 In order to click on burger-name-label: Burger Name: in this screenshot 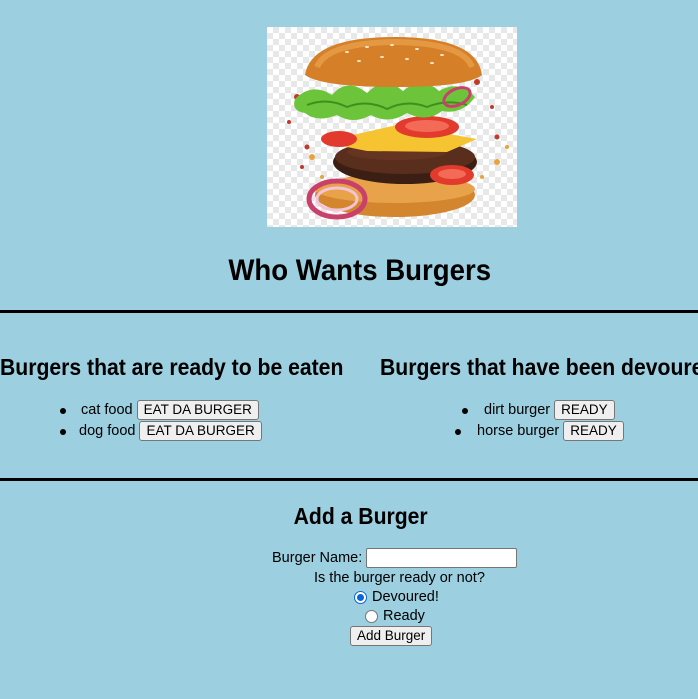, I will do `click(317, 557)`.